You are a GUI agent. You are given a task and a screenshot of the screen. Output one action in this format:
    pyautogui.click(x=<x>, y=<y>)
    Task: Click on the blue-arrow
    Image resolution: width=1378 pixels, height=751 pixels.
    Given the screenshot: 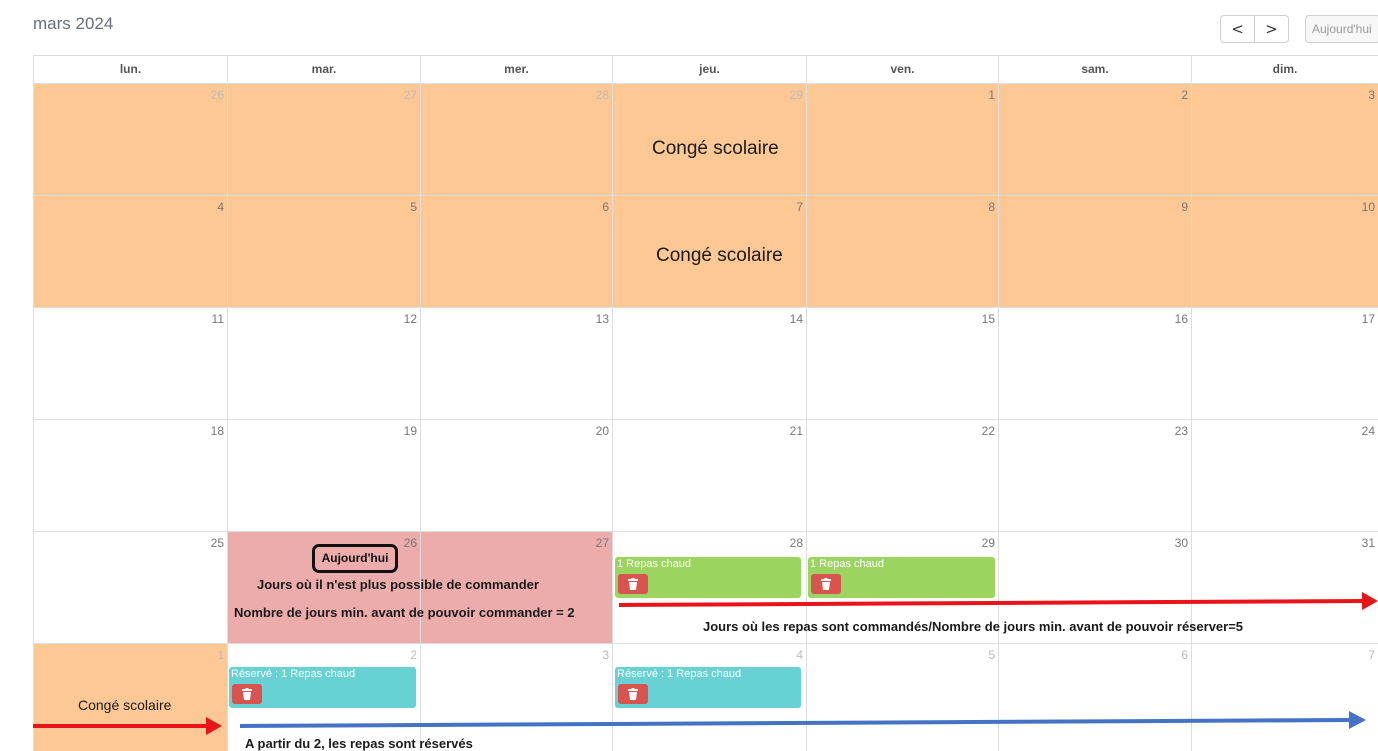 What is the action you would take?
    pyautogui.click(x=795, y=723)
    